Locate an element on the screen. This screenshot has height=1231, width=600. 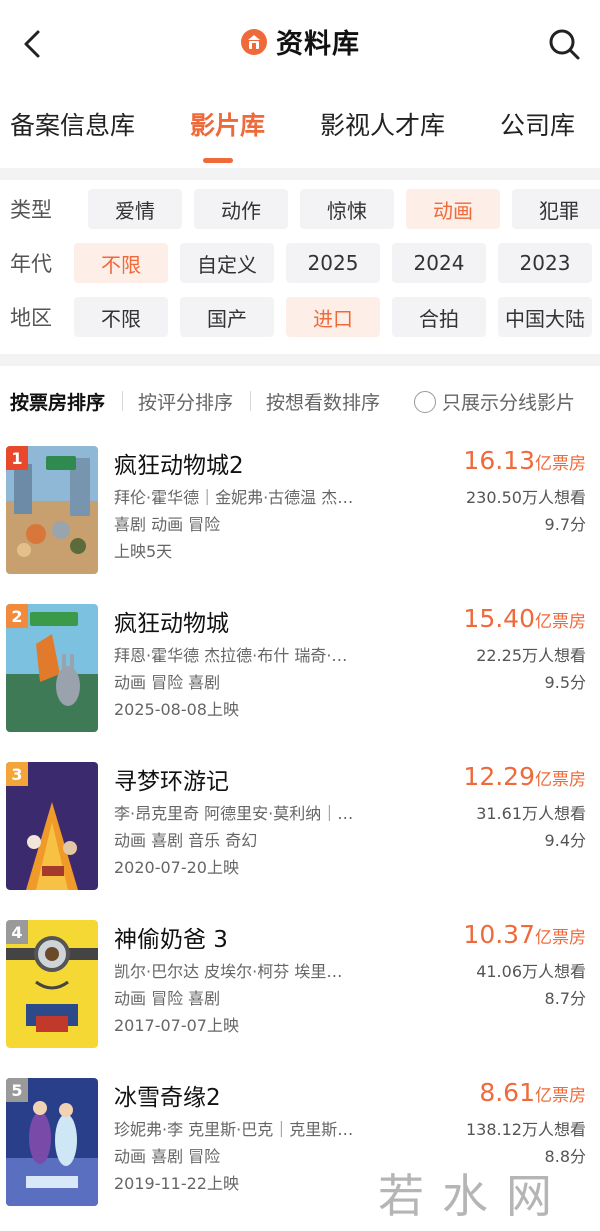
filter-chip-type-crime: 犯罪 is located at coordinates (556, 209).